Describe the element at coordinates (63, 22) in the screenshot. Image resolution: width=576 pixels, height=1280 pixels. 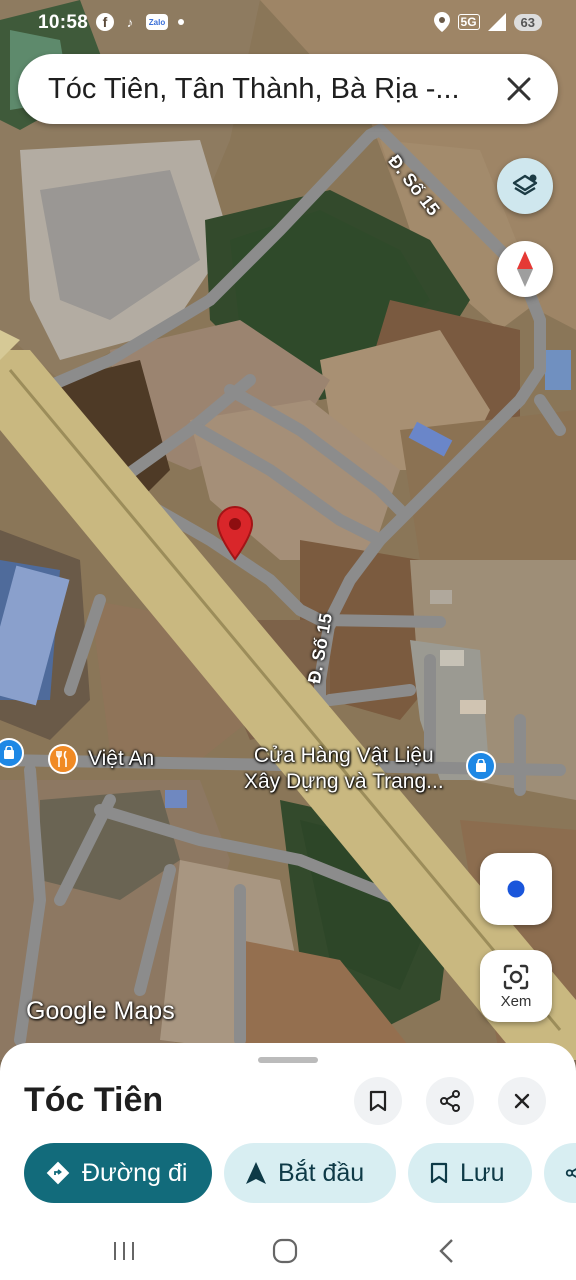
I see `clock: 10:58` at that location.